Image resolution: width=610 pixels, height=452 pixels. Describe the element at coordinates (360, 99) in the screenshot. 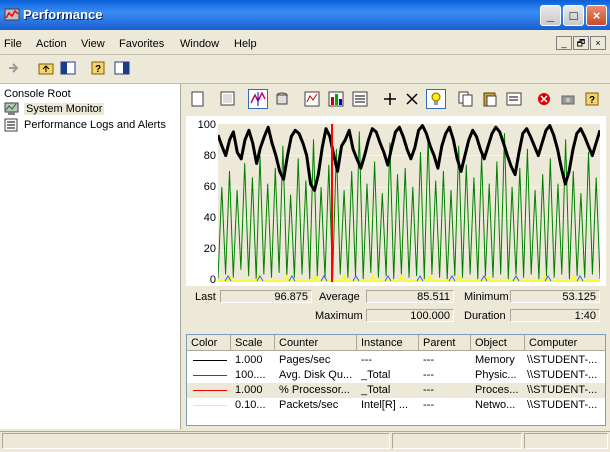

I see `view-report-icon` at that location.